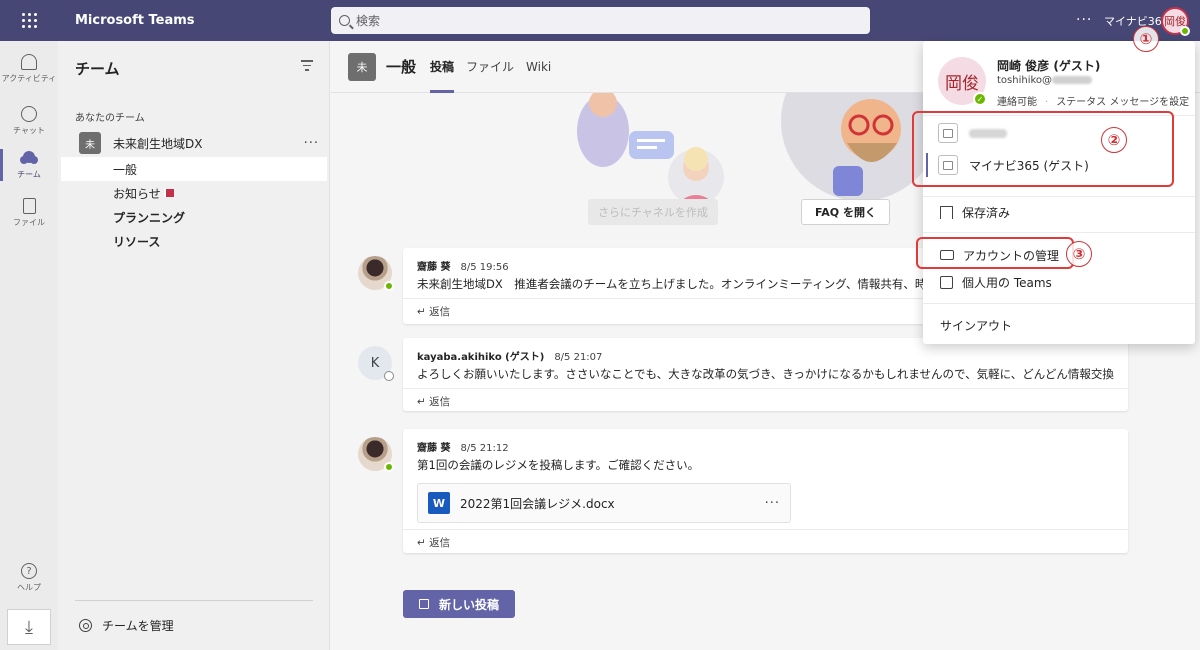  I want to click on welcome-illustration, so click(754, 143).